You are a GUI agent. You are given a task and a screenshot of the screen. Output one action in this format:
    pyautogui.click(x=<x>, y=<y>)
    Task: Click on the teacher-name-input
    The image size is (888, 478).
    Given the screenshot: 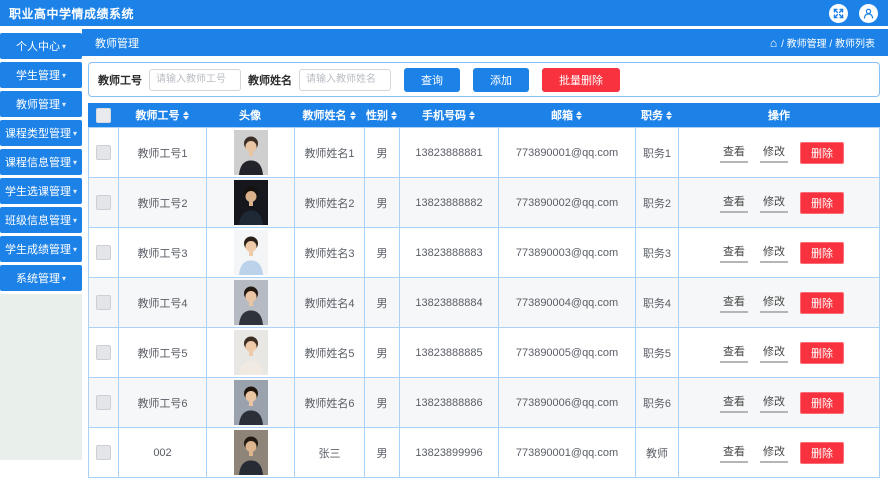 What is the action you would take?
    pyautogui.click(x=345, y=79)
    